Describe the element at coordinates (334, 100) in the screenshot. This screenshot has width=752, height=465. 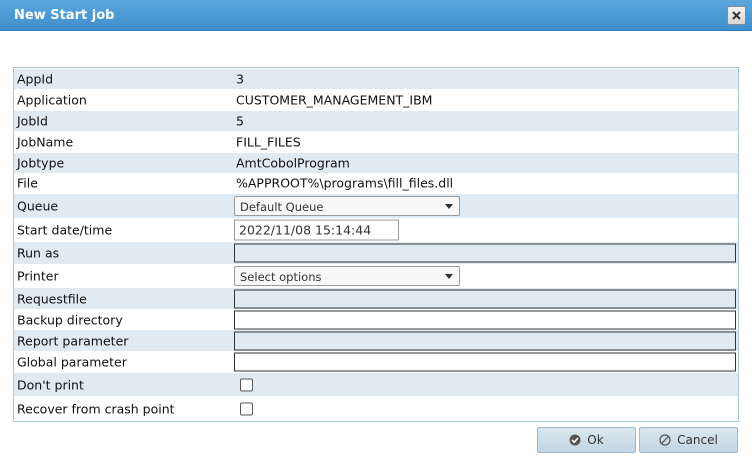
I see `application-value: CUSTOMER_MANAGEMENT_IBM` at that location.